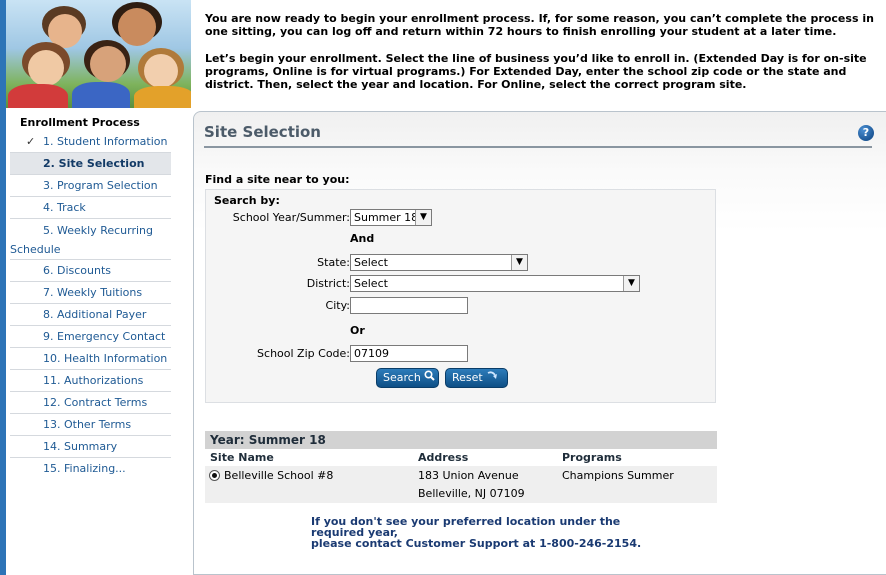 The height and width of the screenshot is (575, 886). Describe the element at coordinates (337, 305) in the screenshot. I see `city-label: City:` at that location.